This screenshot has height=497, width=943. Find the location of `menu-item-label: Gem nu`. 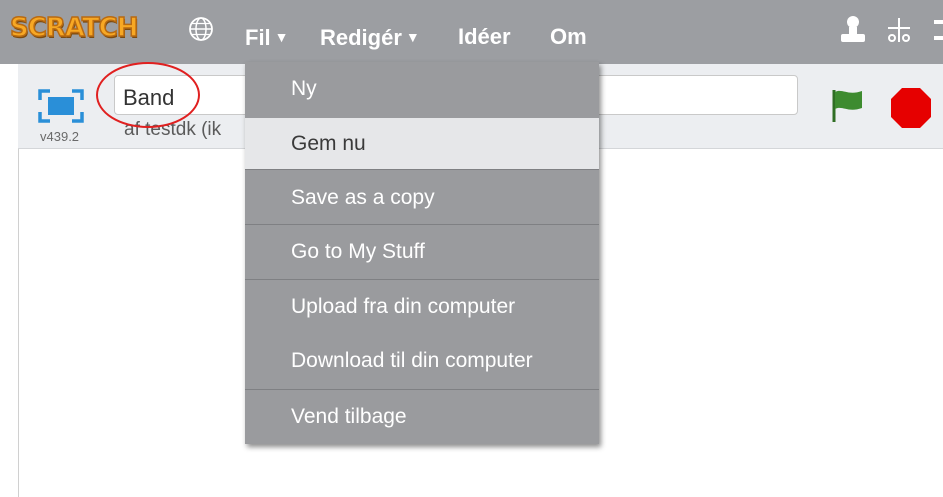

menu-item-label: Gem nu is located at coordinates (328, 143).